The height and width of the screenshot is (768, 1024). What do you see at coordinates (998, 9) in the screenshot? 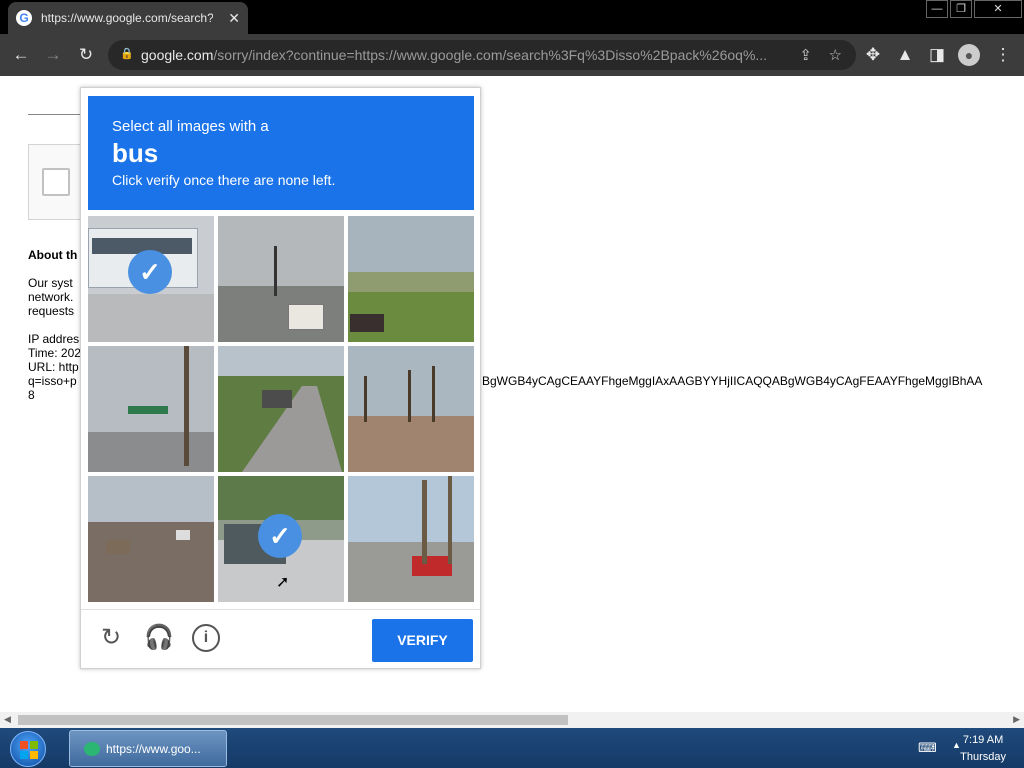
I see `close-window-button: ✕` at bounding box center [998, 9].